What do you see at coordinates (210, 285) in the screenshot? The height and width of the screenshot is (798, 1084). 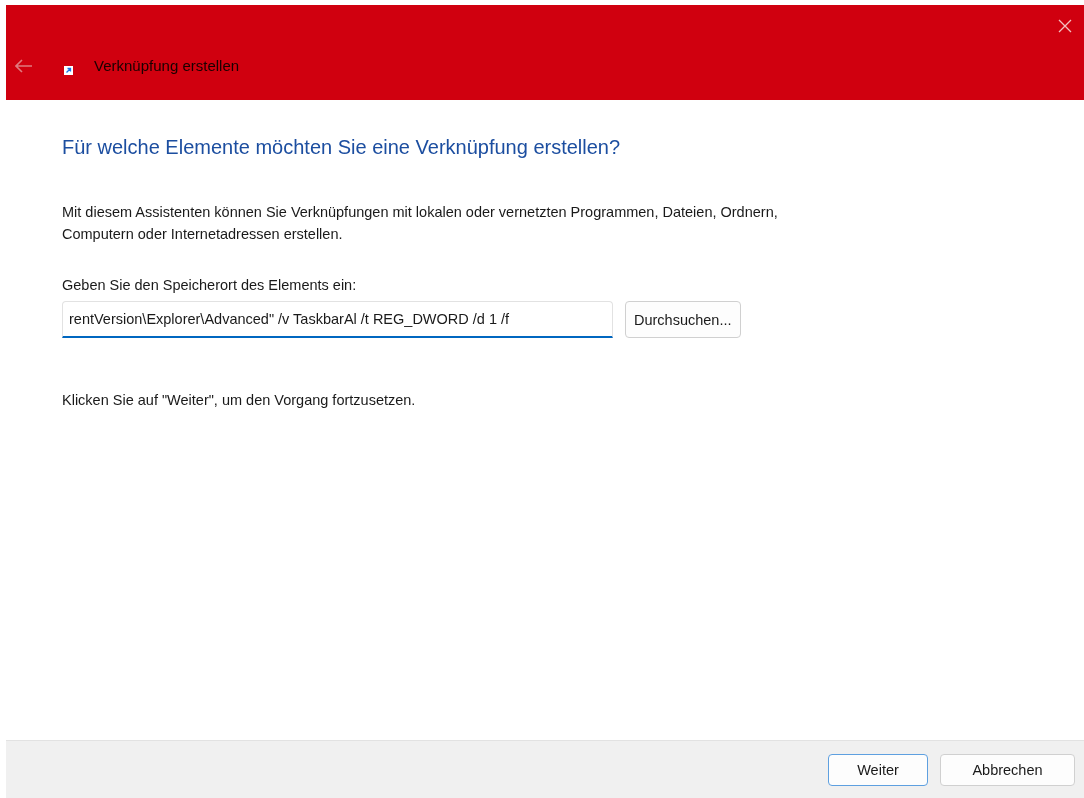 I see `location-label: Geben Sie den Speicherort des Elements ein:` at bounding box center [210, 285].